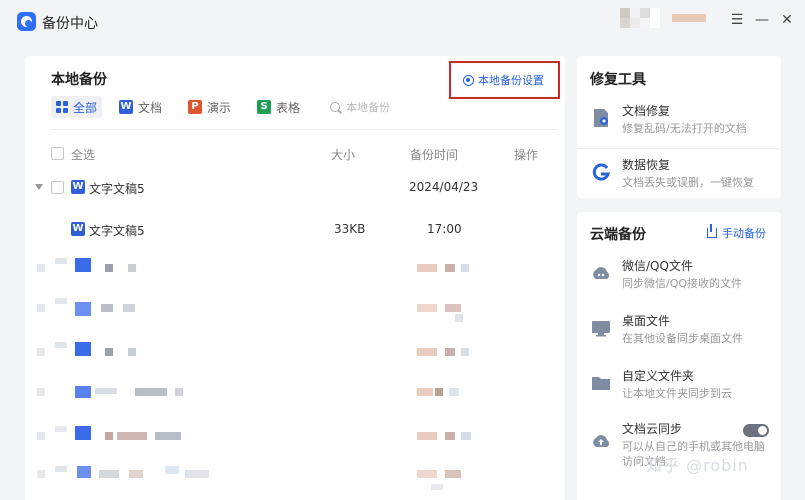 This screenshot has height=500, width=805. Describe the element at coordinates (618, 80) in the screenshot. I see `repair-tools-title: 修复工具` at that location.